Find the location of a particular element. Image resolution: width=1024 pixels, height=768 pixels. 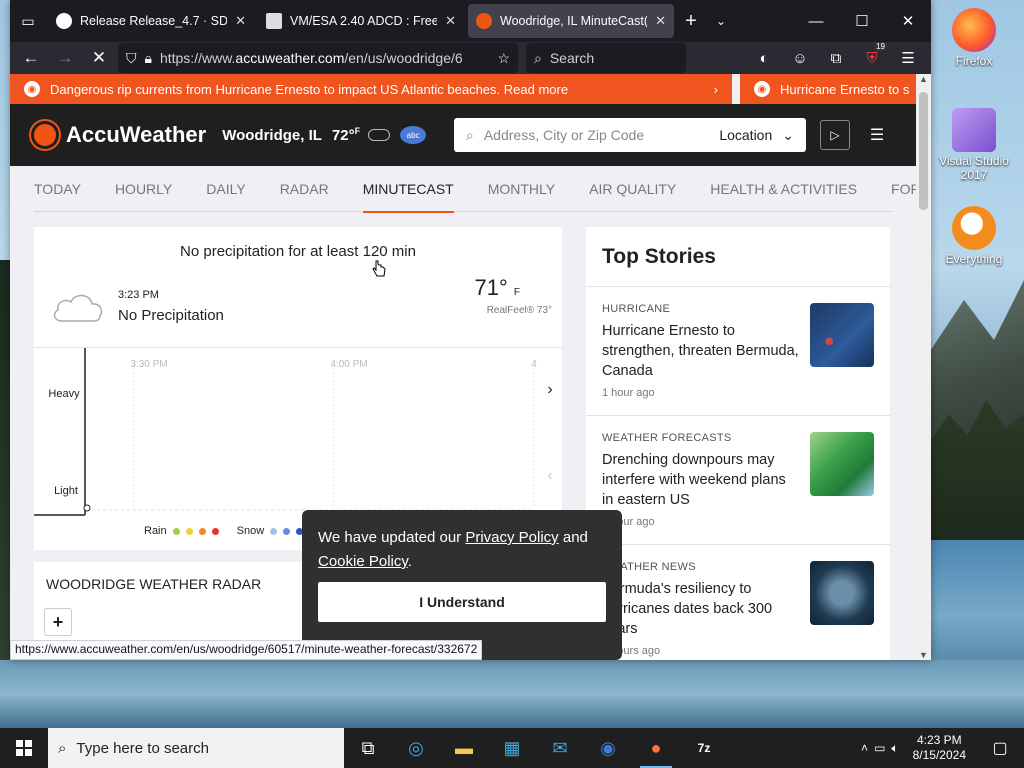

extension-badge: 19 is located at coordinates (880, 46).